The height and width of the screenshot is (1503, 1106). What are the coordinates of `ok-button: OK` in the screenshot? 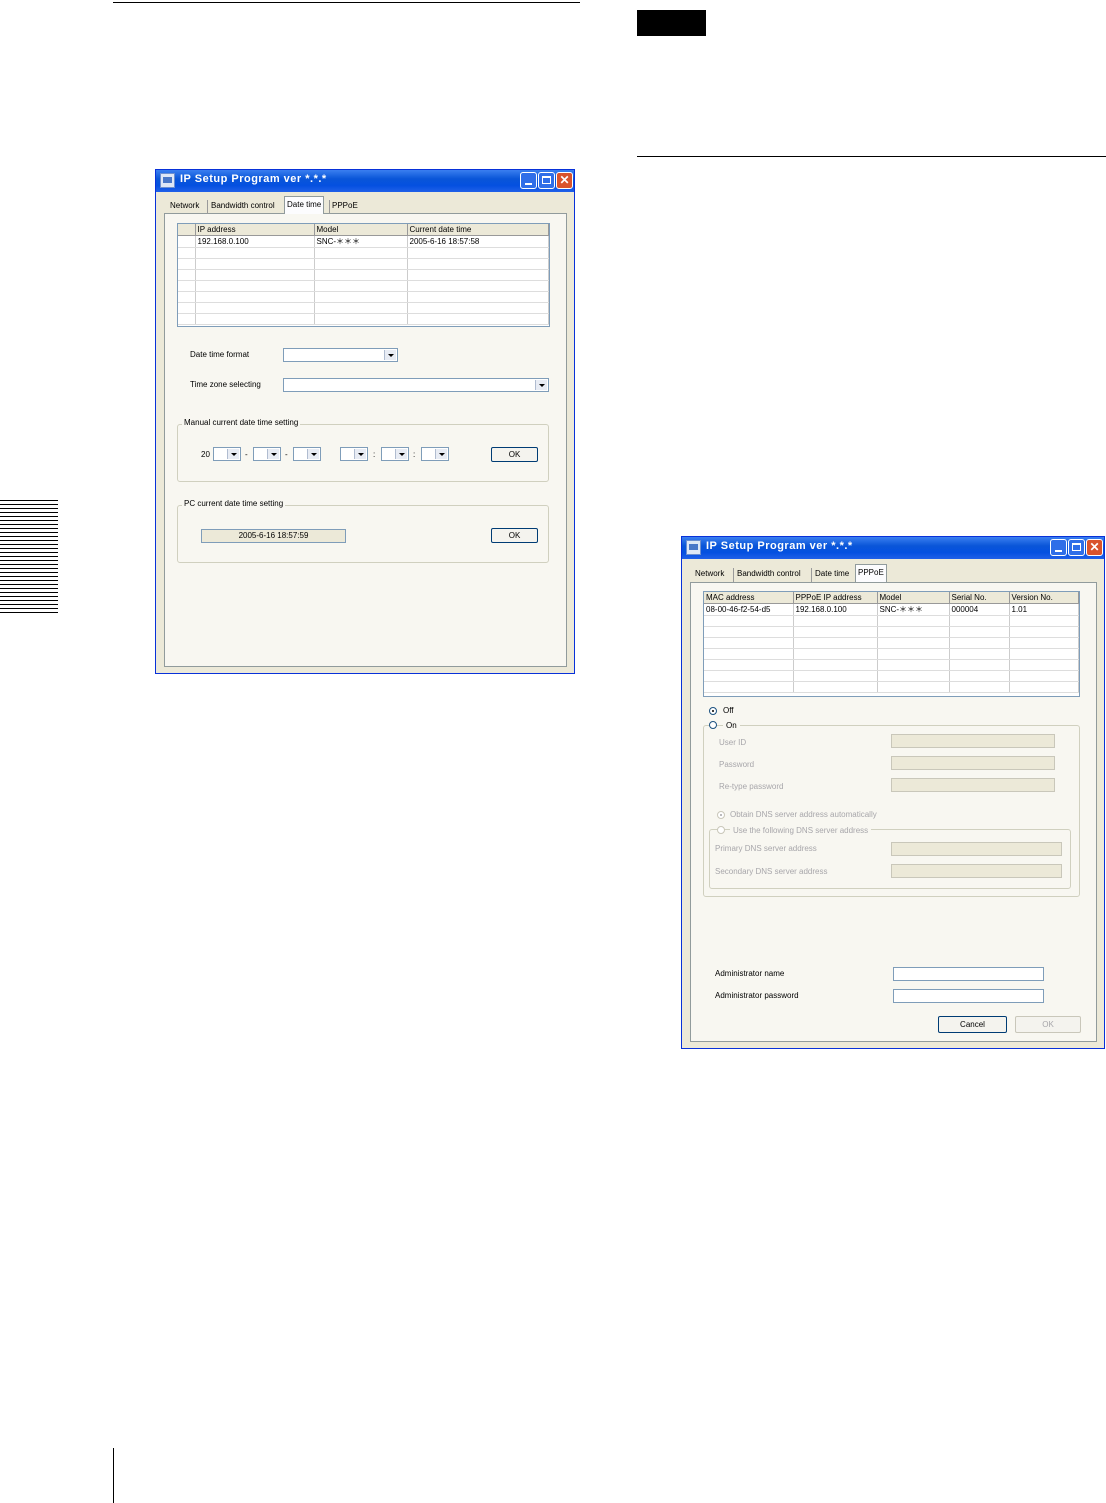 It's located at (1048, 1024).